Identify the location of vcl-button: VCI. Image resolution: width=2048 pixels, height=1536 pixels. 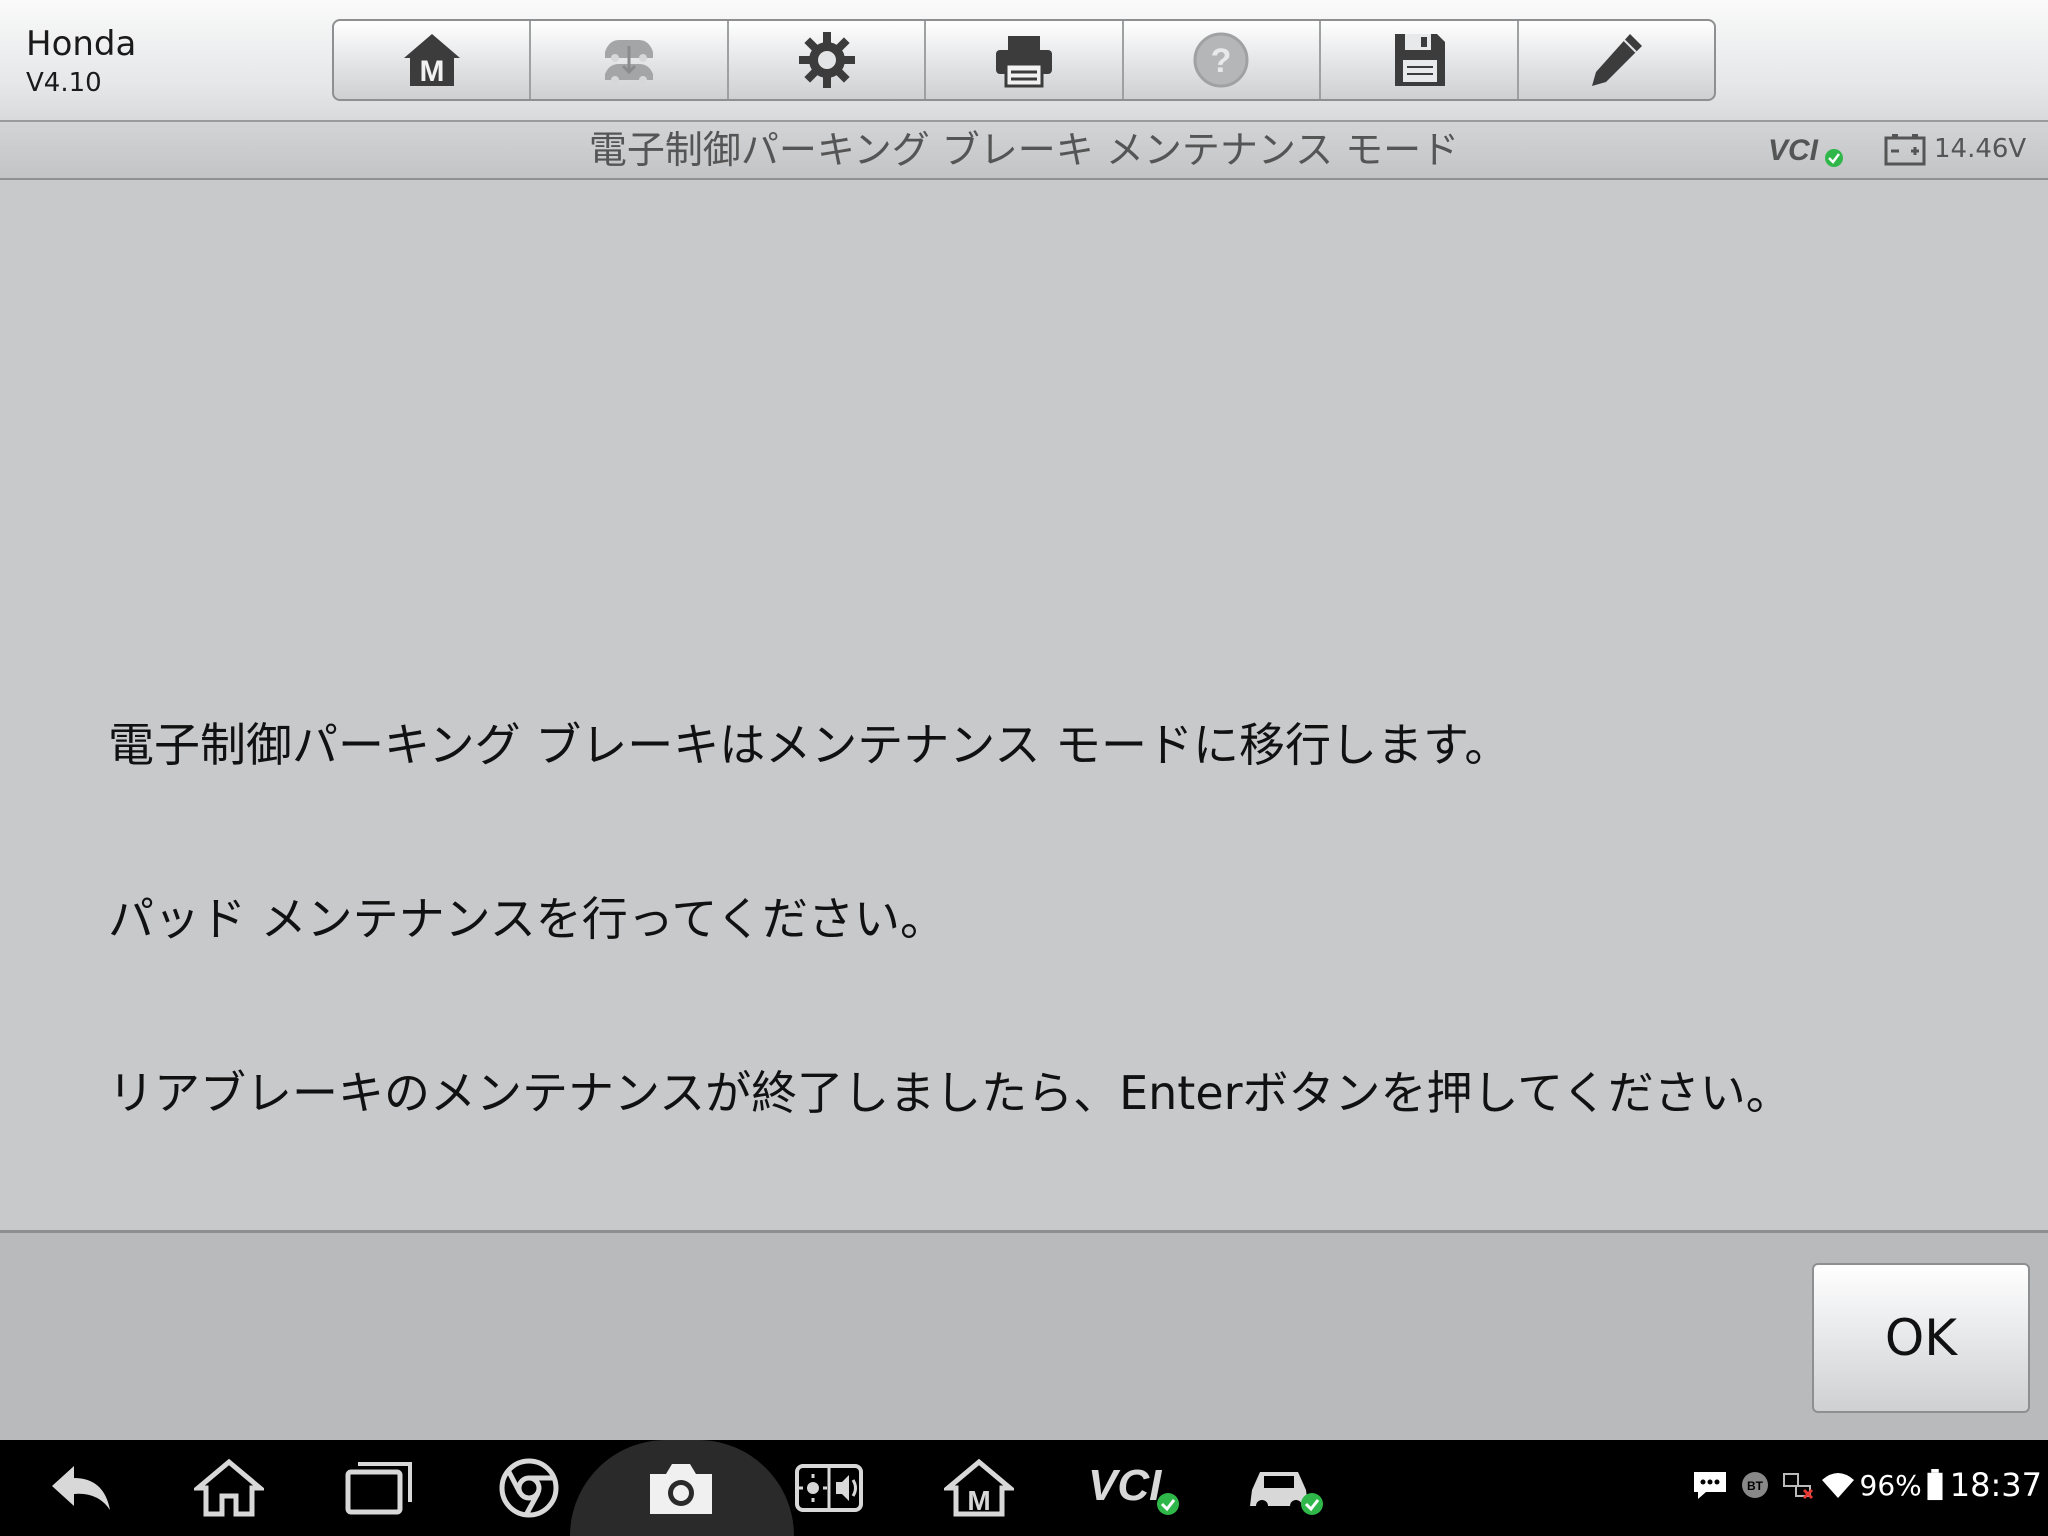
(1134, 1488).